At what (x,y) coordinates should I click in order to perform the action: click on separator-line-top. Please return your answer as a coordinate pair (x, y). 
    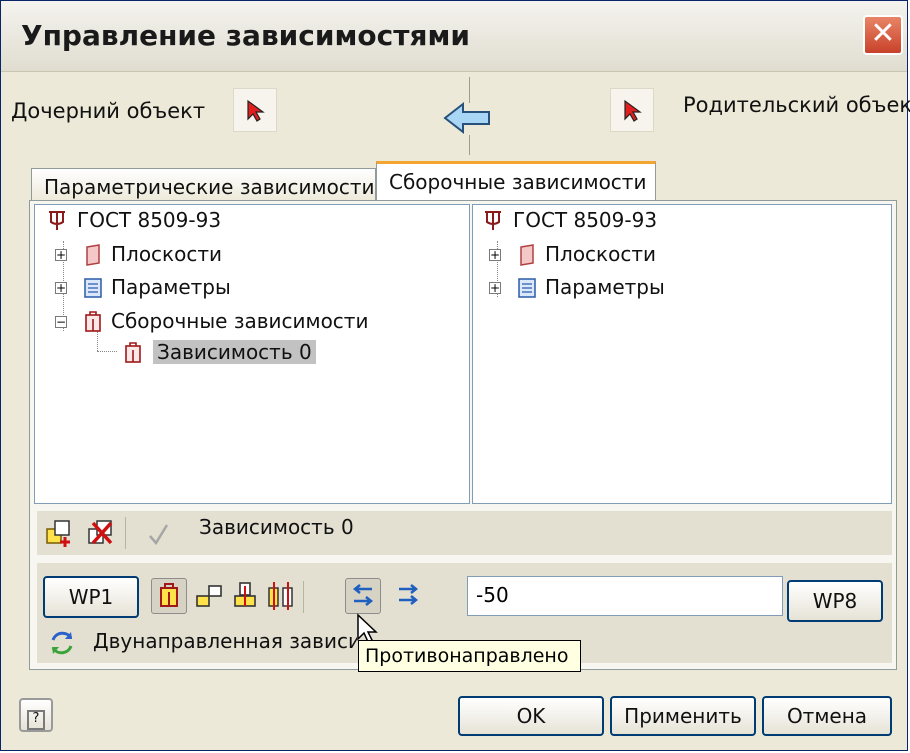
    Looking at the image, I should click on (469, 90).